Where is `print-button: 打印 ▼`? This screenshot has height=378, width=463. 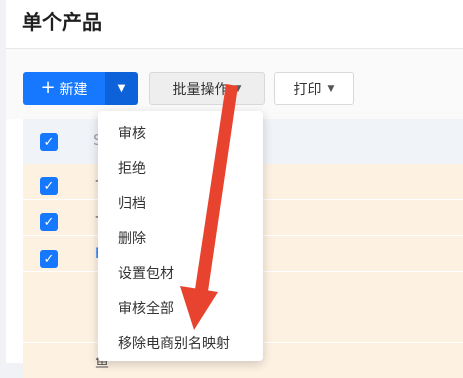
print-button: 打印 ▼ is located at coordinates (314, 88).